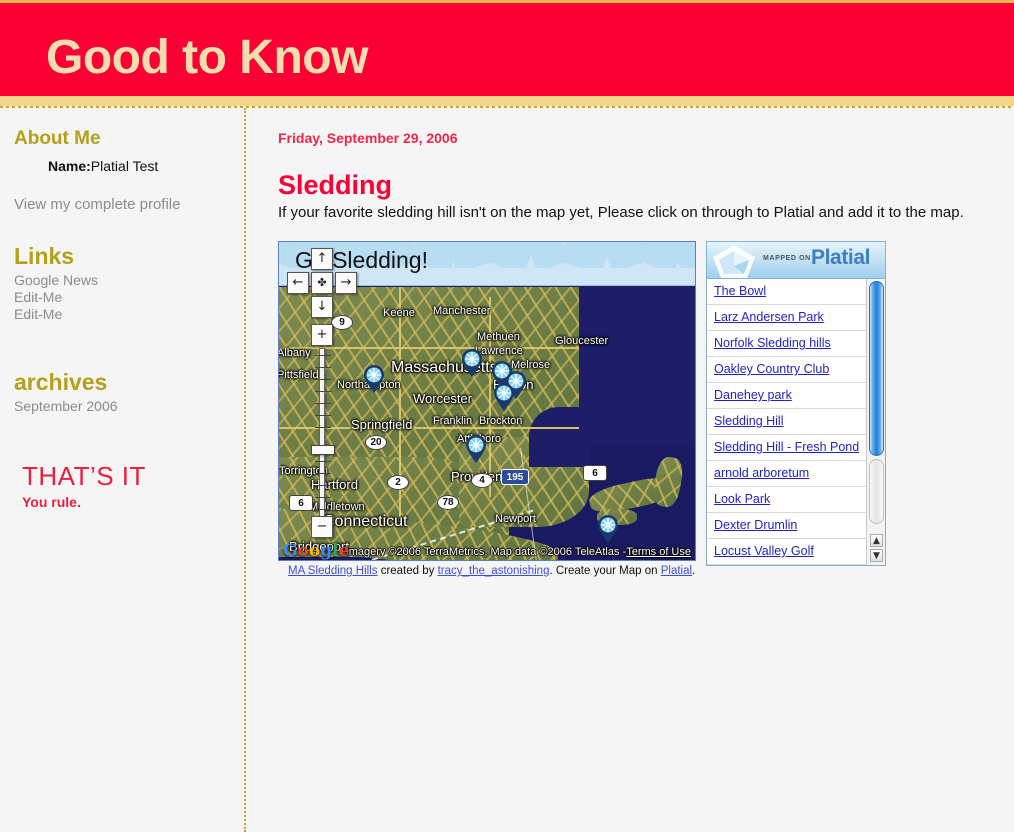 Image resolution: width=1014 pixels, height=832 pixels. Describe the element at coordinates (595, 473) in the screenshot. I see `map-shield-6b: 6` at that location.